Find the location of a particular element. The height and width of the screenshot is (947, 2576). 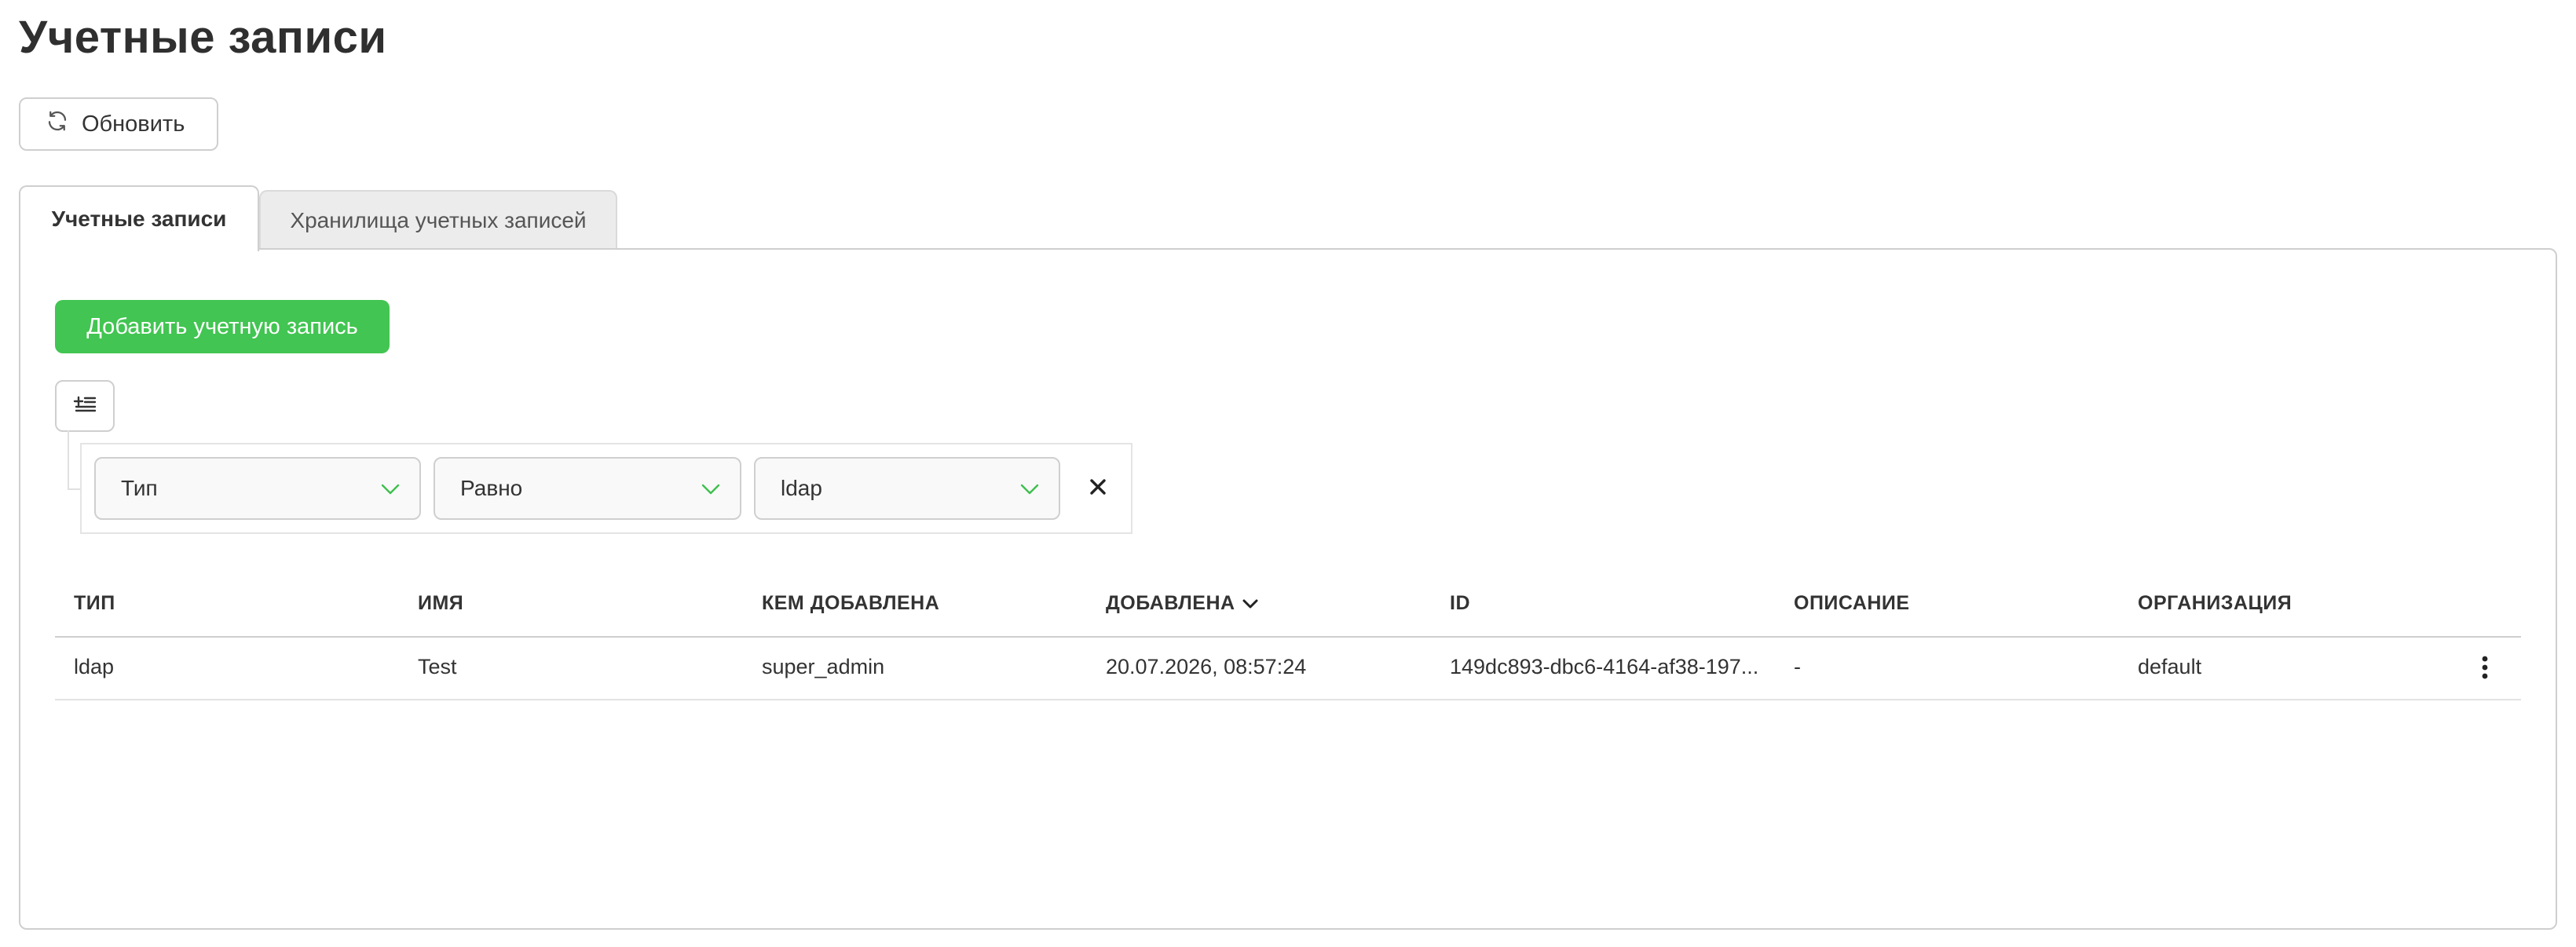

refresh-button: Обновить is located at coordinates (119, 124).